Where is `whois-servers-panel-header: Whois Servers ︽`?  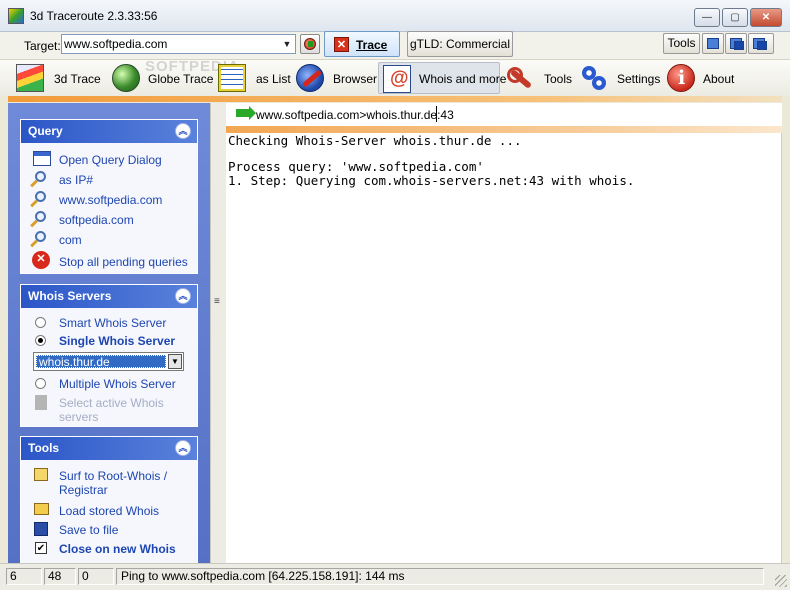
whois-servers-panel-header: Whois Servers ︽ is located at coordinates (109, 296).